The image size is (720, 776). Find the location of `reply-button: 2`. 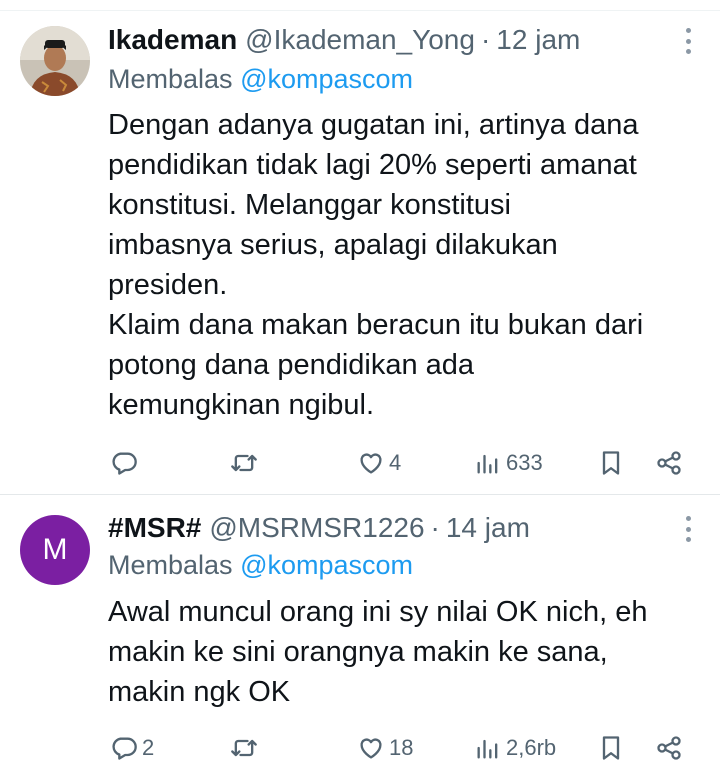

reply-button: 2 is located at coordinates (132, 748).